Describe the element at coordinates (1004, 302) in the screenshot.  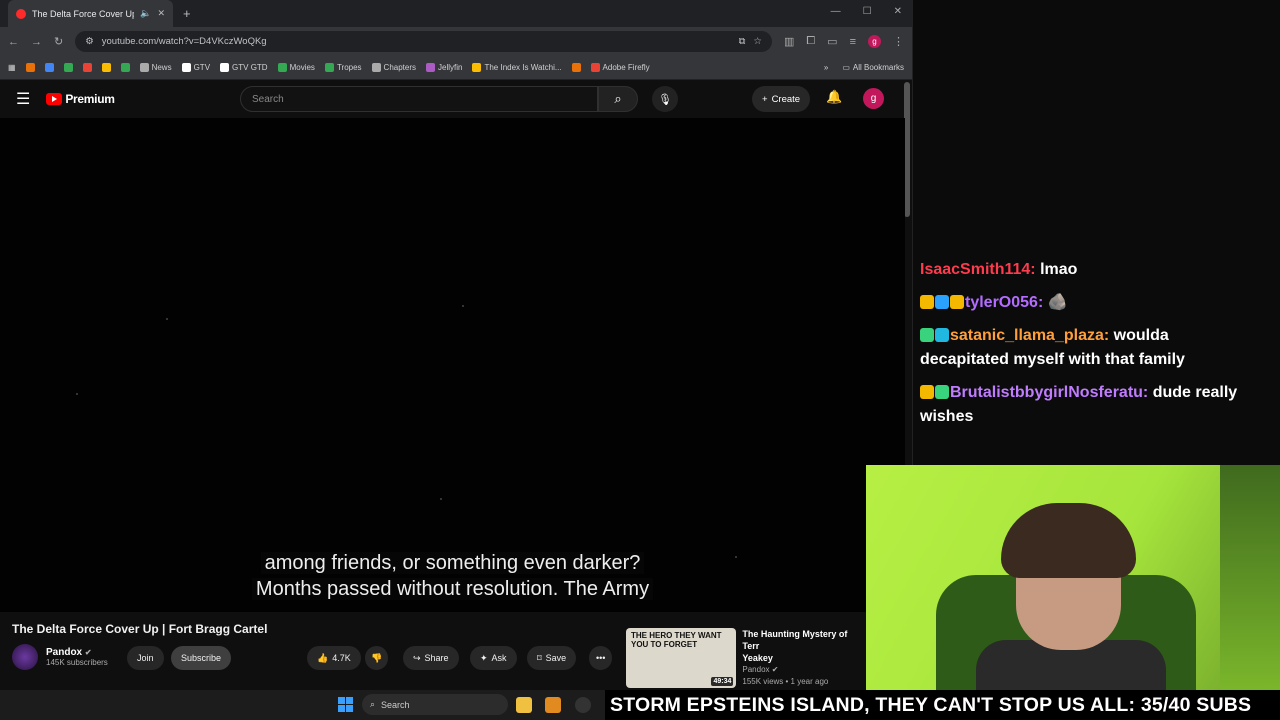
I see `chat-username: tylerO056:` at that location.